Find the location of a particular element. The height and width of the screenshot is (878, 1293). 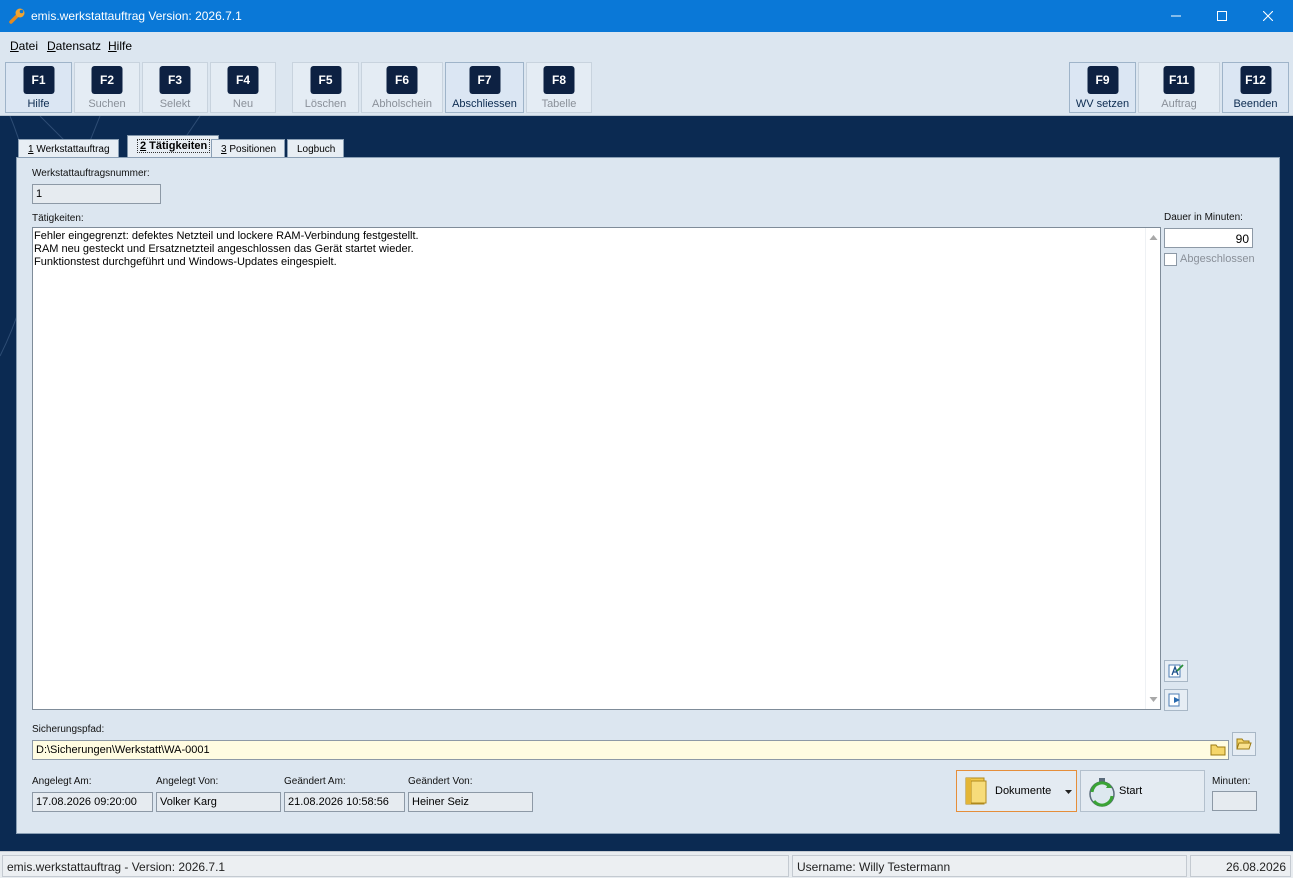

f1-help-button: F1 Hilfe is located at coordinates (38, 87).